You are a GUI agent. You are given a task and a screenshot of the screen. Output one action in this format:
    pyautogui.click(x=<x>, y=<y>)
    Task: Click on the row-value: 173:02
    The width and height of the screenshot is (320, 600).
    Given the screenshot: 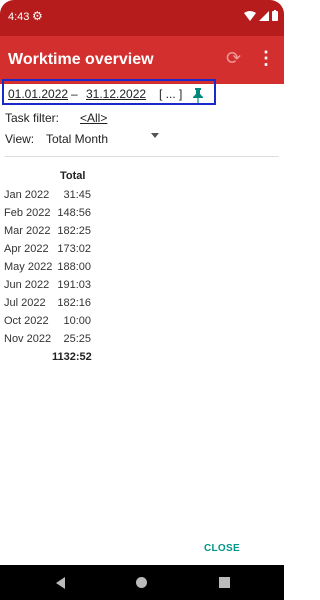 What is the action you would take?
    pyautogui.click(x=74, y=249)
    